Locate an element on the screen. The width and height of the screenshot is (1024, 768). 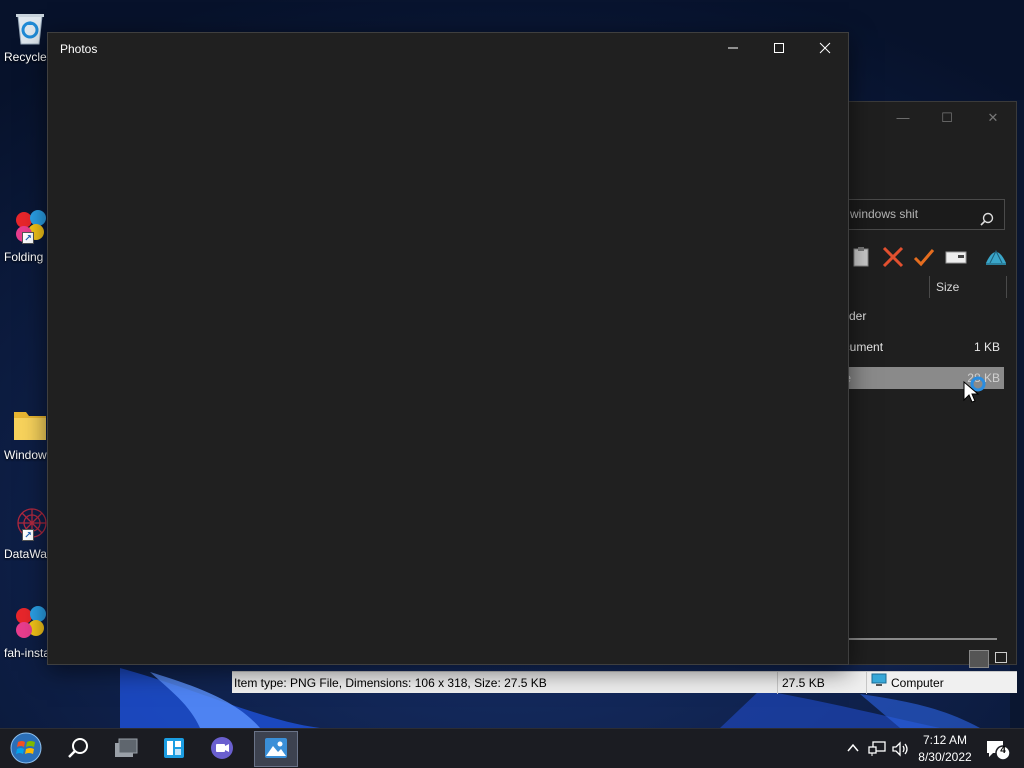
folder-icon is located at coordinates (30, 424).